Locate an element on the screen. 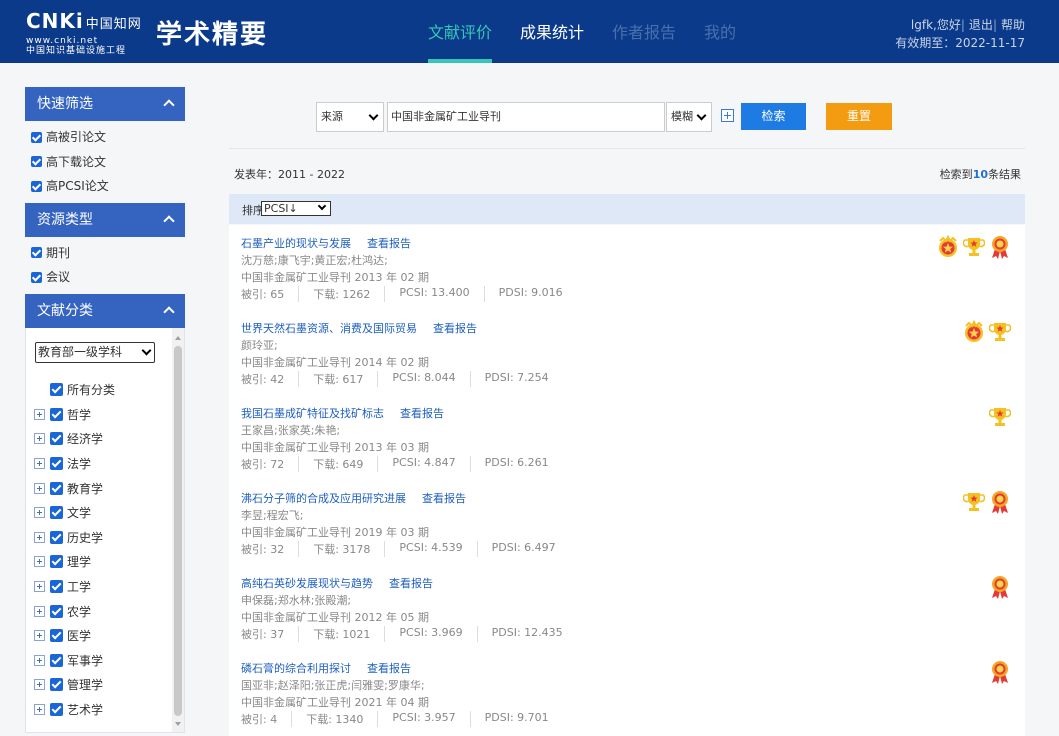 The height and width of the screenshot is (736, 1059). scroll-up-icon is located at coordinates (178, 337).